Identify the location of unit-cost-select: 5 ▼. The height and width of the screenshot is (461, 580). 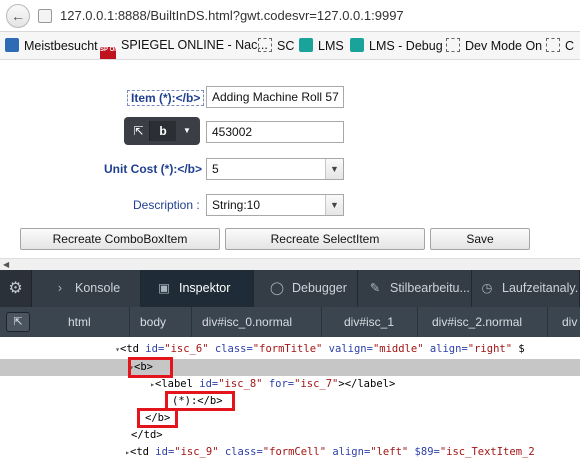
(275, 169).